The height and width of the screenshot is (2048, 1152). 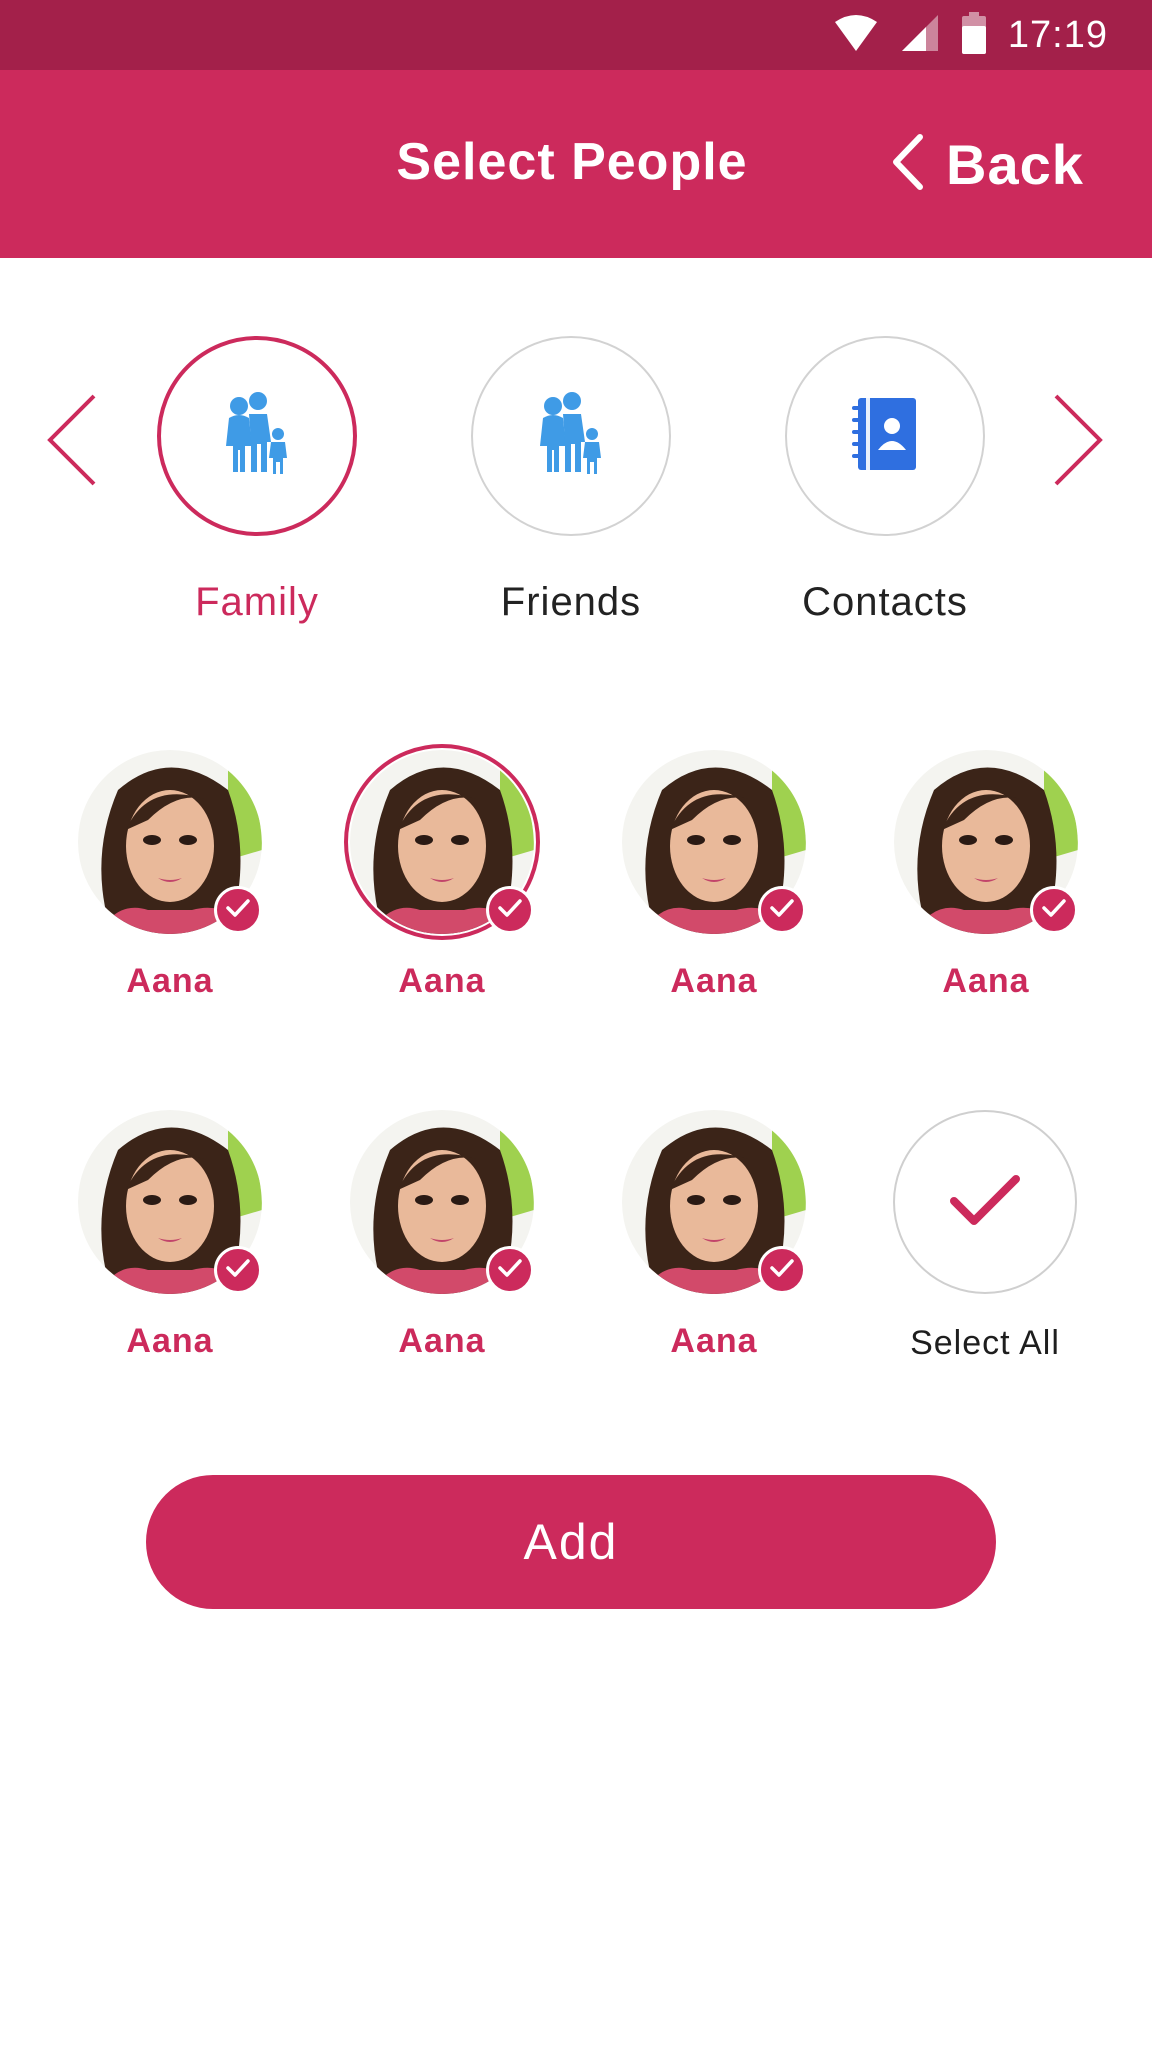 What do you see at coordinates (856, 35) in the screenshot?
I see `wifi-icon` at bounding box center [856, 35].